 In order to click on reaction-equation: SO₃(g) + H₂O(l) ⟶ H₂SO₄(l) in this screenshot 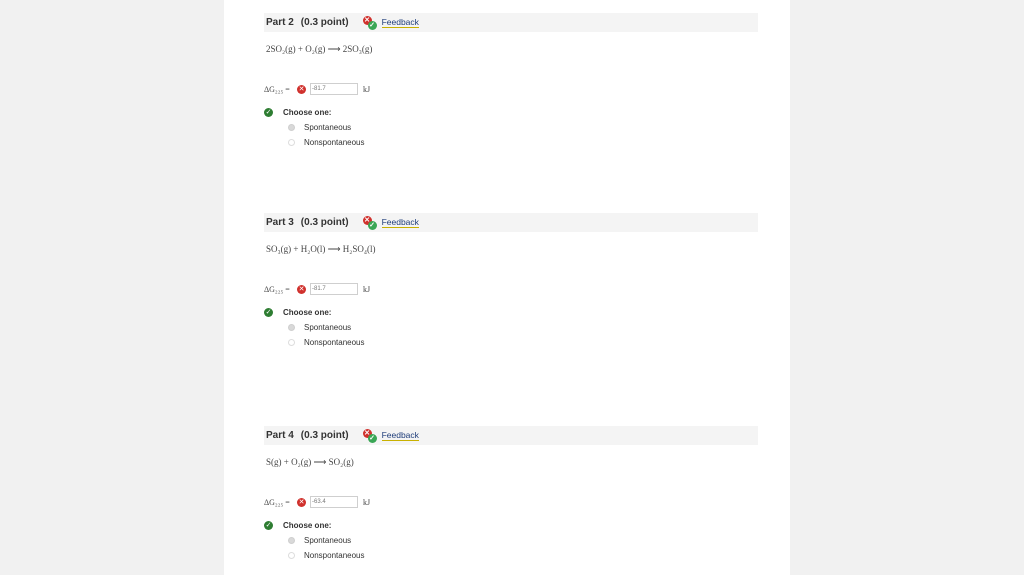, I will do `click(321, 249)`.